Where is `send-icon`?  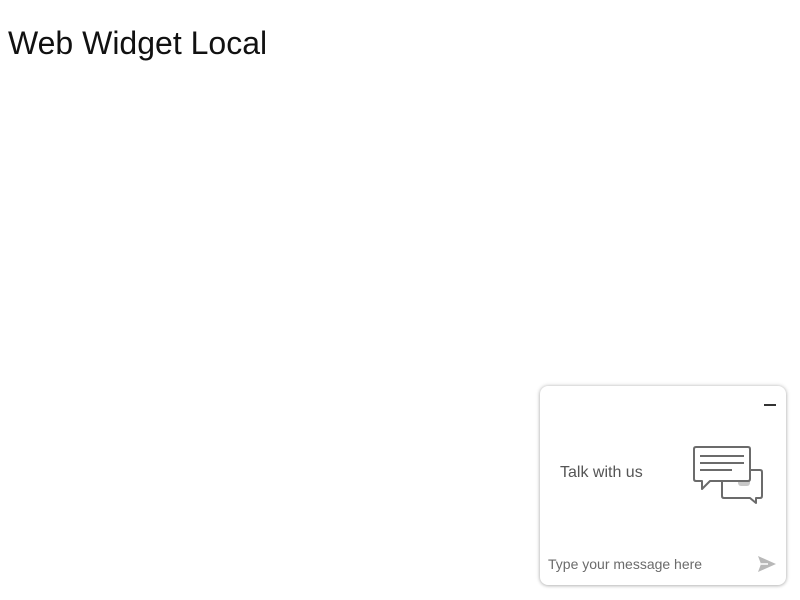 send-icon is located at coordinates (767, 564).